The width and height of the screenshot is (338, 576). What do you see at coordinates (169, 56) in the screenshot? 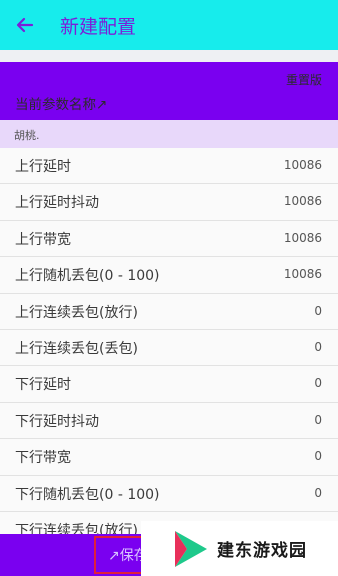
I see `divider` at bounding box center [169, 56].